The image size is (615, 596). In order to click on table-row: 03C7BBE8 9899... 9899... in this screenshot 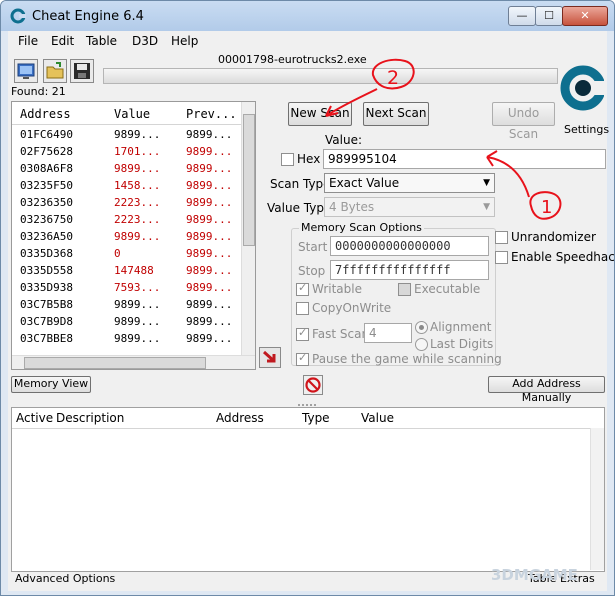, I will do `click(127, 338)`.